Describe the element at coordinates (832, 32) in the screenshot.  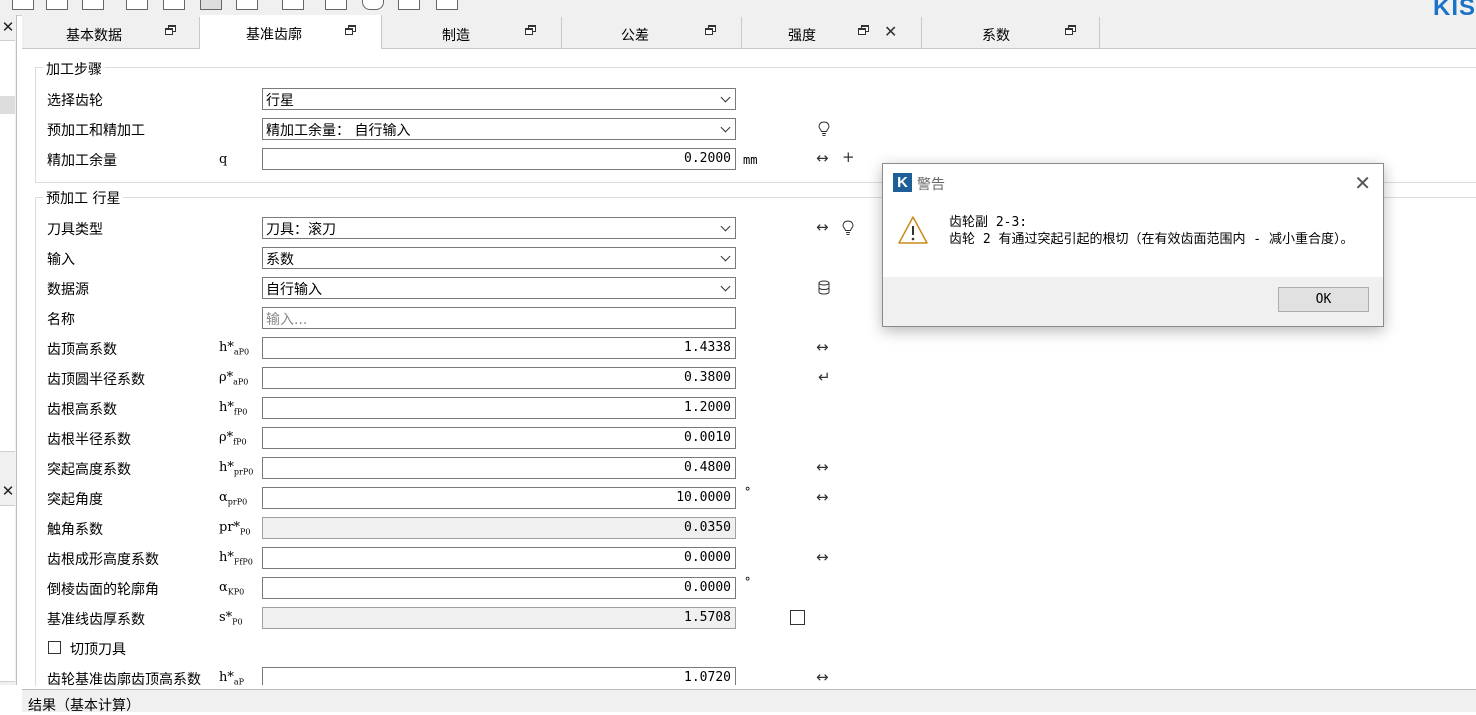
I see `tab-strength: 强度 ✕` at that location.